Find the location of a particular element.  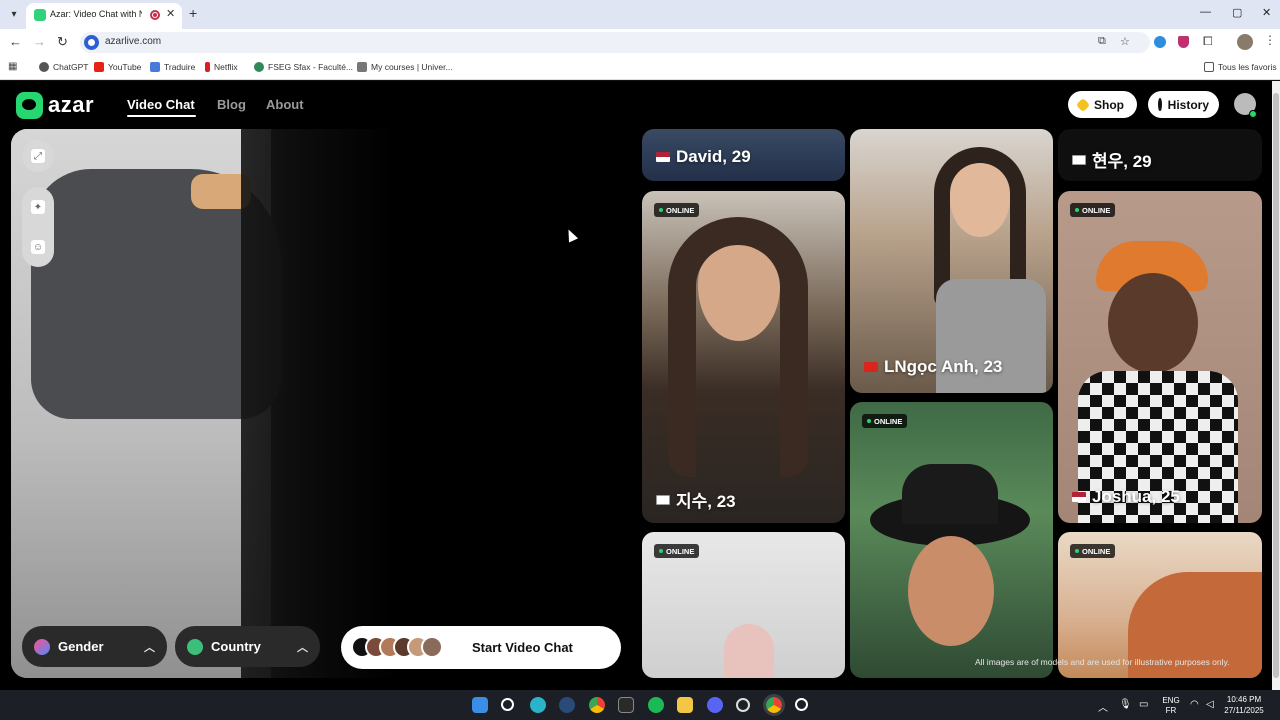

logo-text: azar is located at coordinates (71, 104).